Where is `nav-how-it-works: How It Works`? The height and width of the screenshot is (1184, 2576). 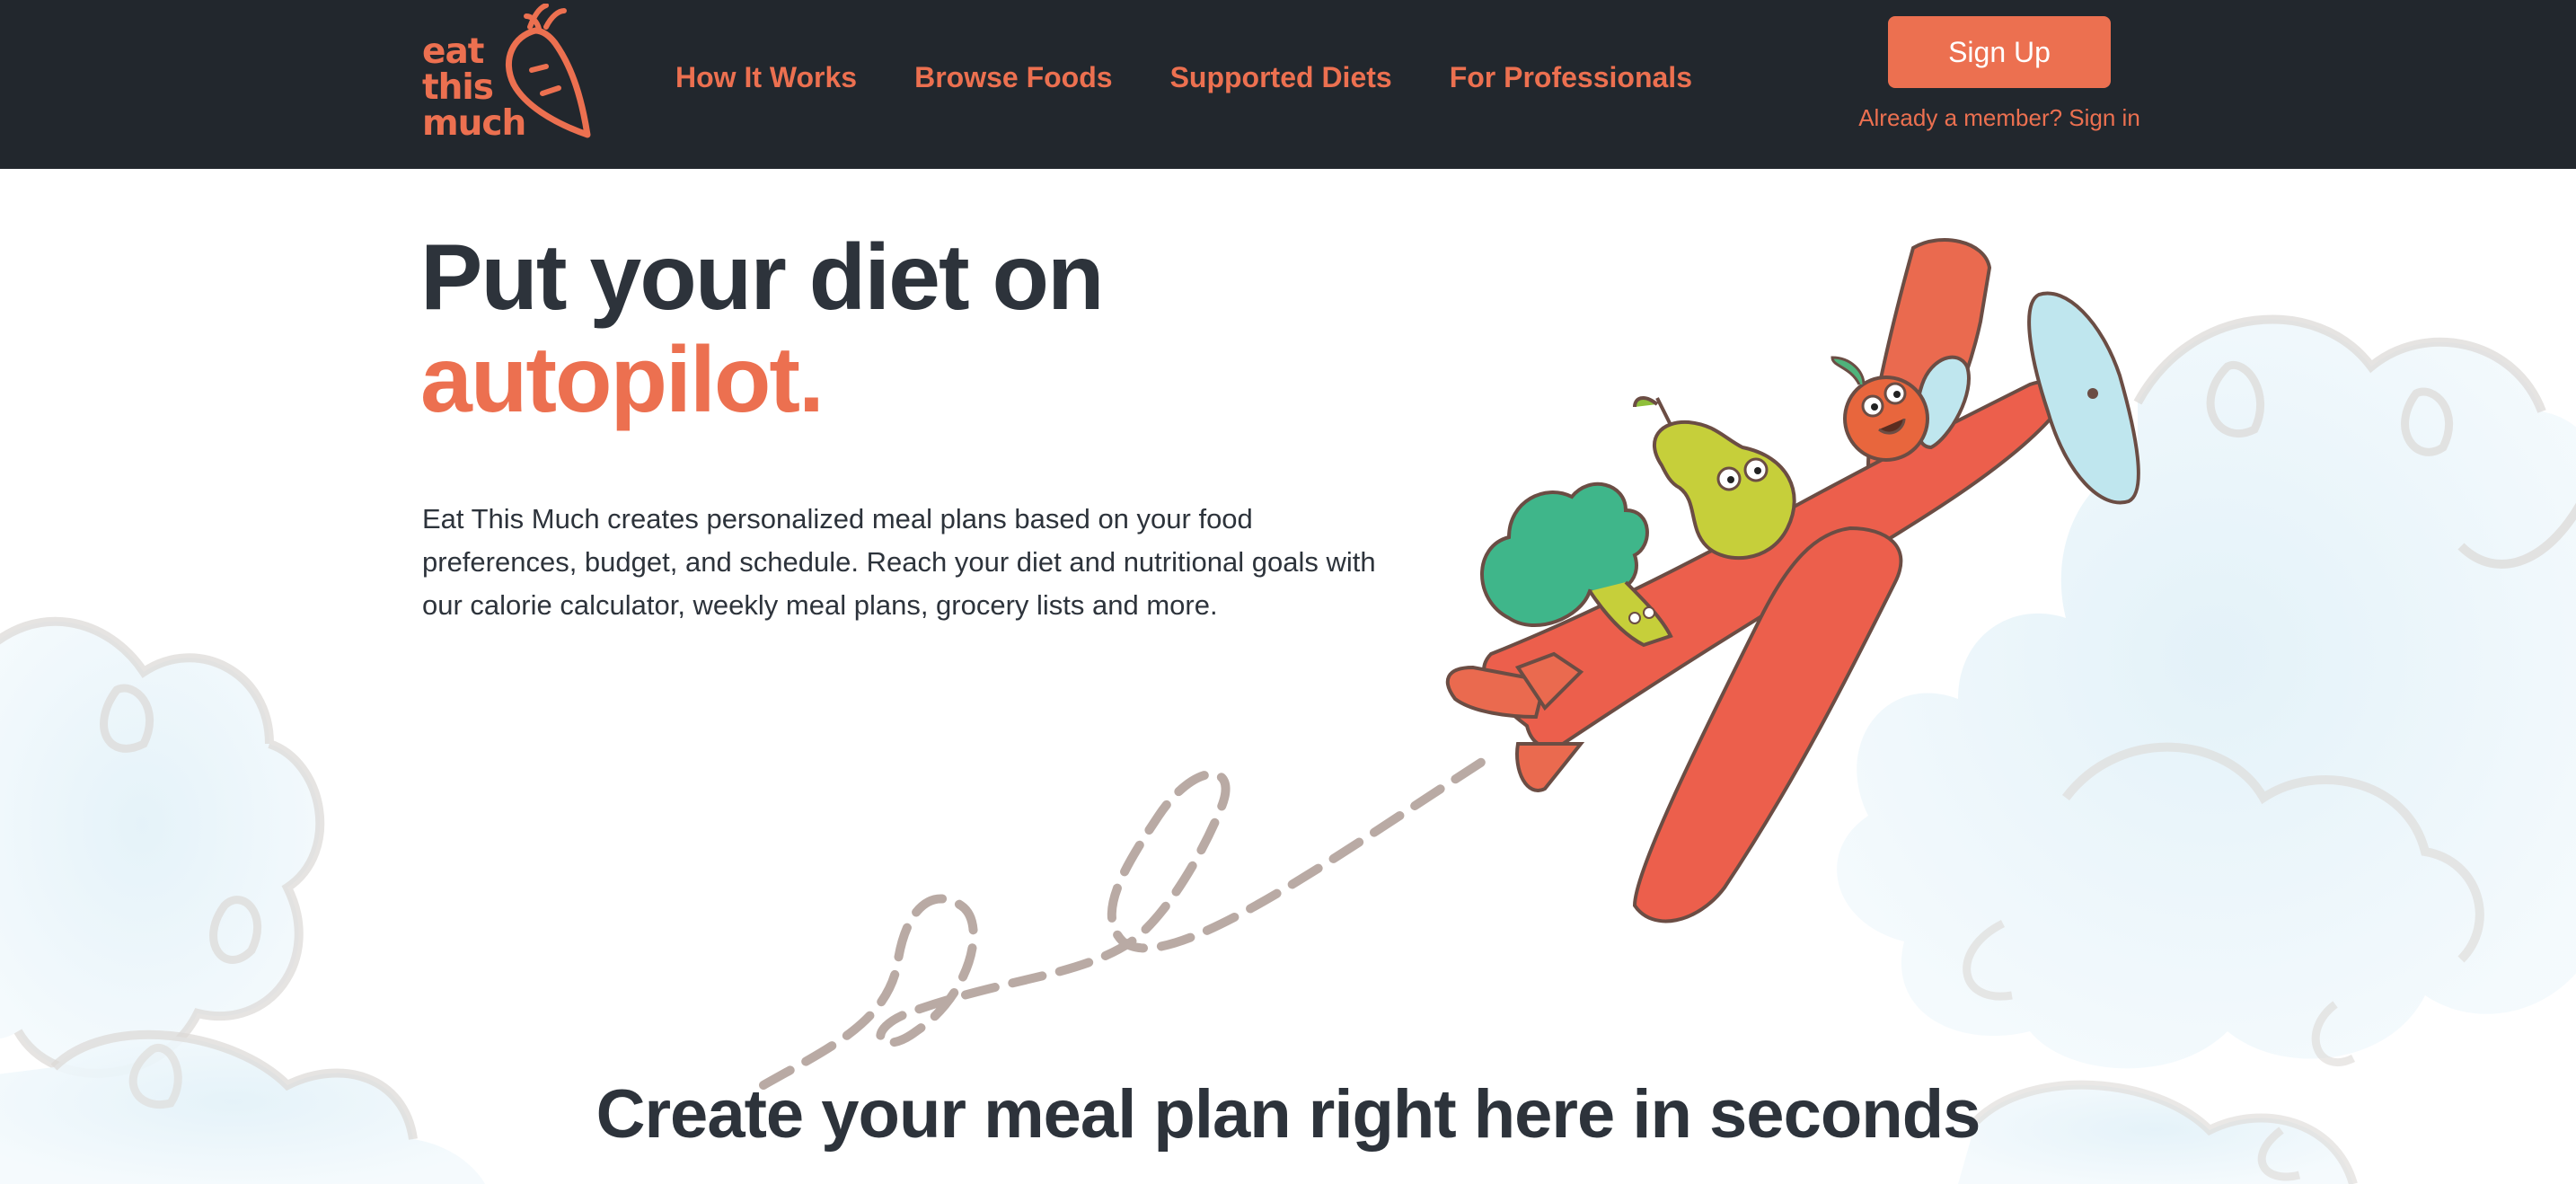 nav-how-it-works: How It Works is located at coordinates (766, 77).